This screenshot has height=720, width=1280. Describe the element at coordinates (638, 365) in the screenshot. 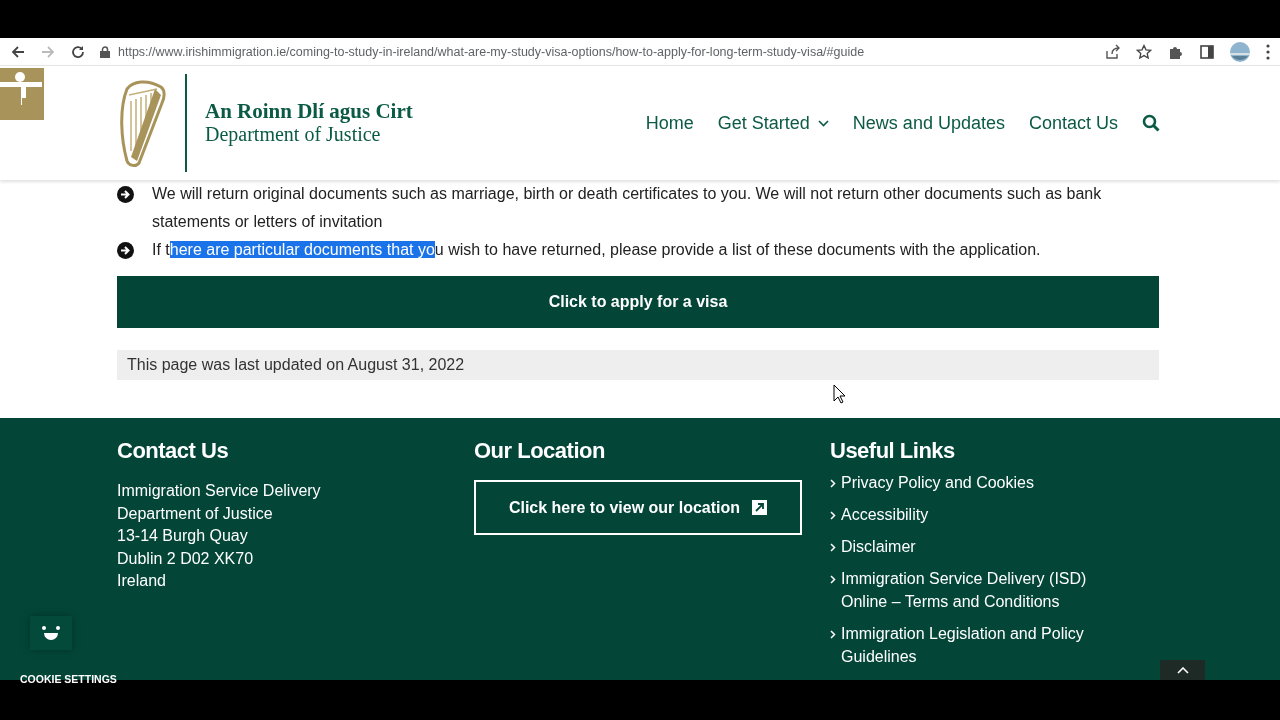

I see `last-updated-note: This page was last updated on August 31, 2022` at that location.